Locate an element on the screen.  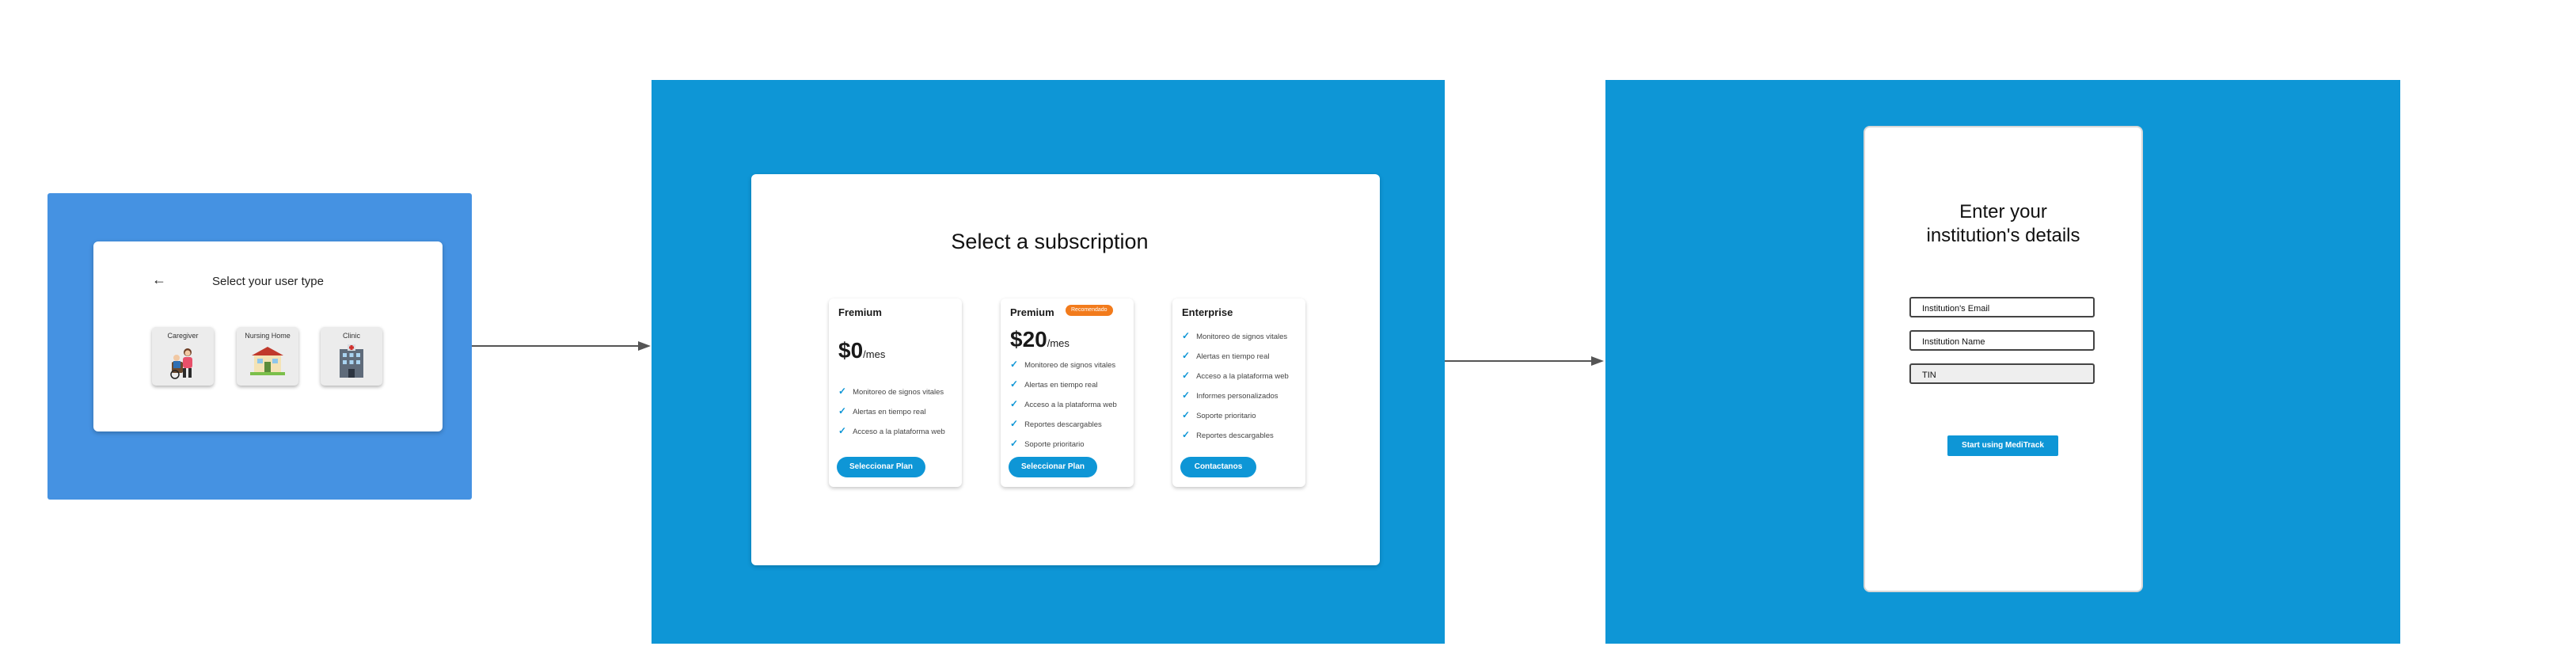
user-type-label: Clinic is located at coordinates (351, 336).